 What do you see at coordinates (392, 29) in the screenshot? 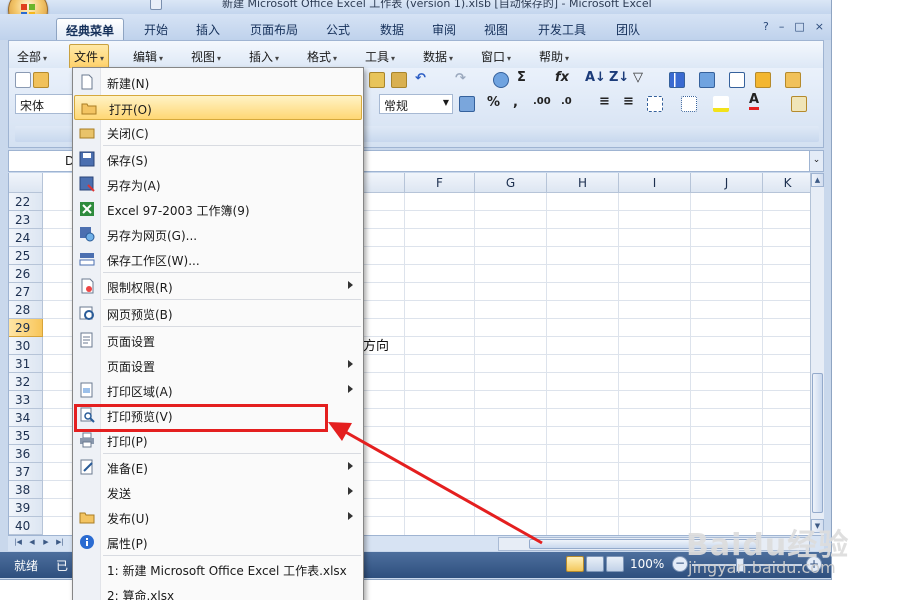
I see `tab-data: 数据` at bounding box center [392, 29].